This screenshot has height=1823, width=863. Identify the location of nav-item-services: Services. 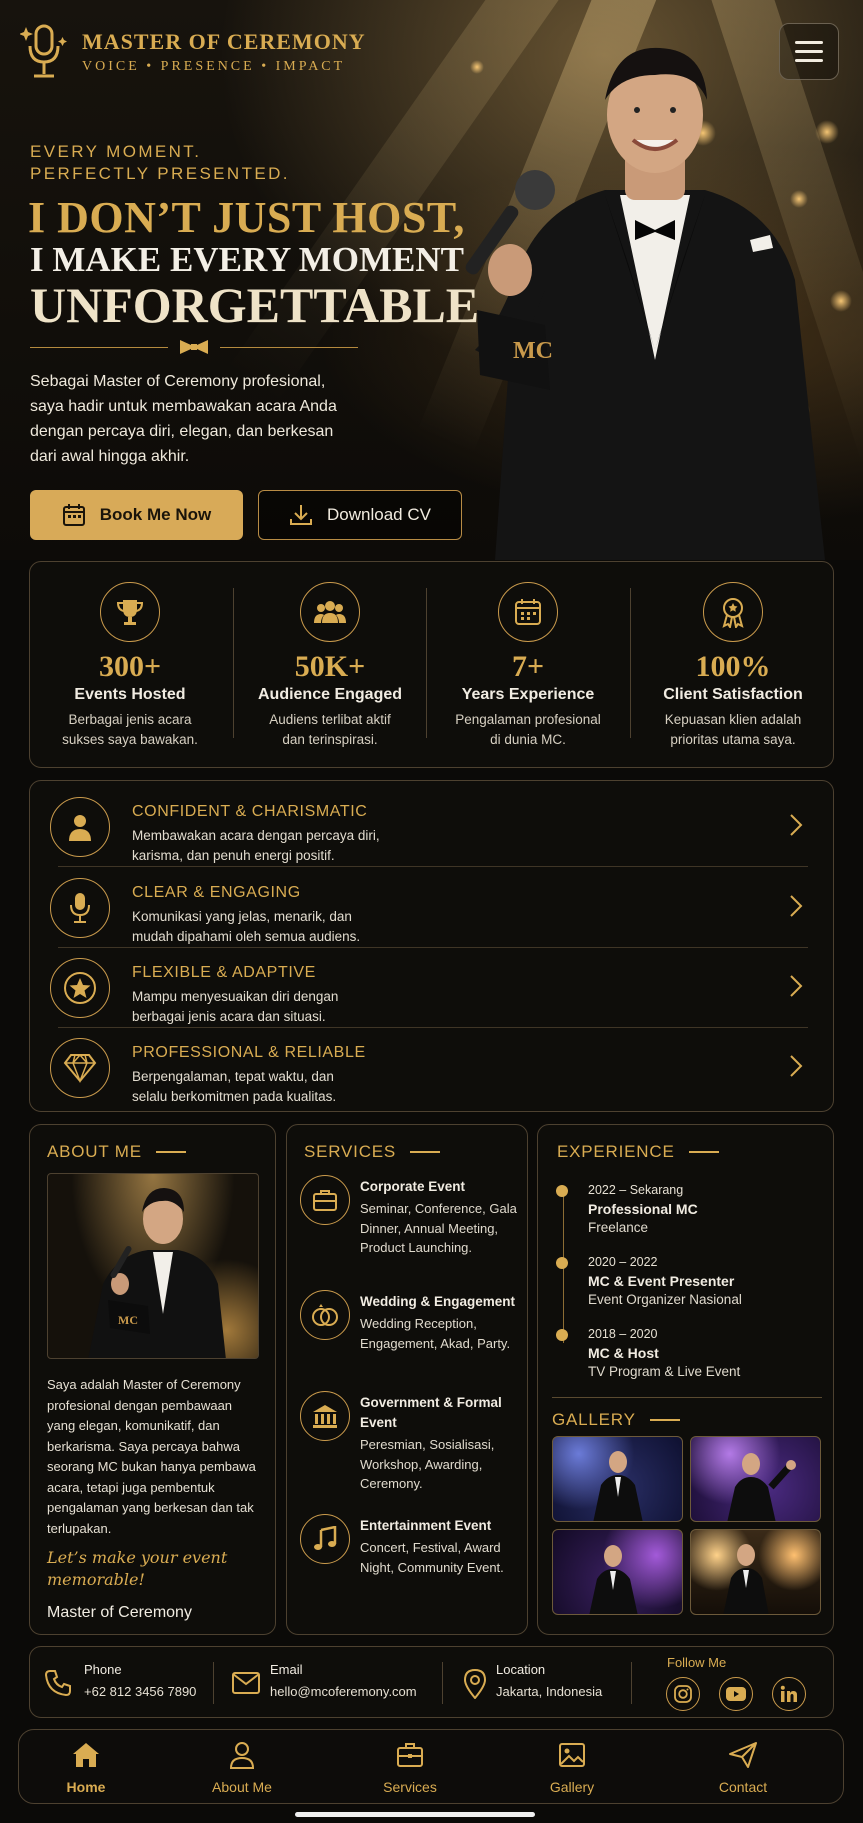
(410, 1767).